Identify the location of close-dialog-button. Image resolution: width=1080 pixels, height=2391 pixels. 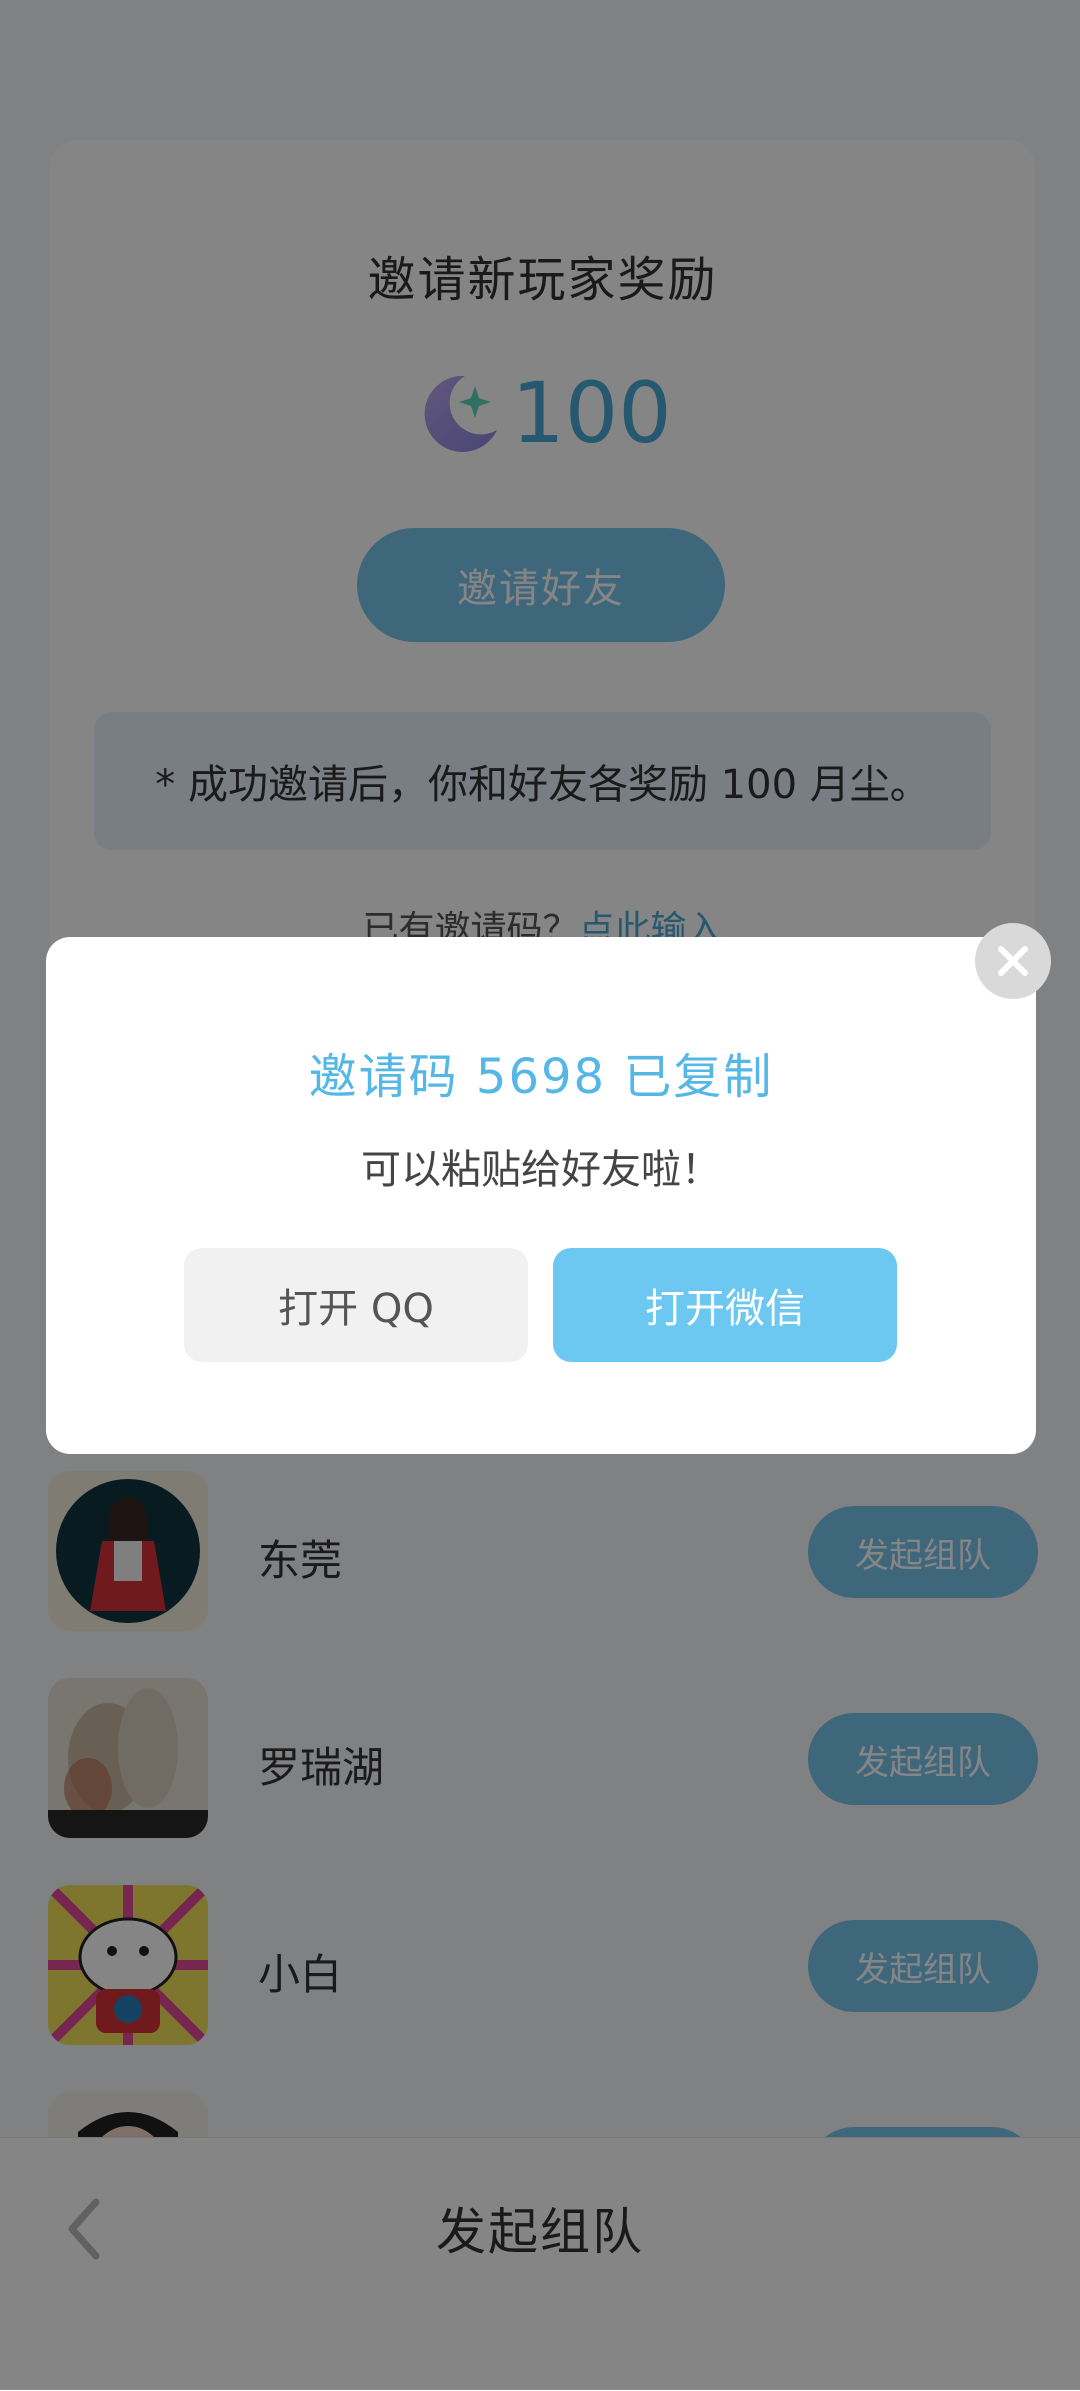
(1013, 961).